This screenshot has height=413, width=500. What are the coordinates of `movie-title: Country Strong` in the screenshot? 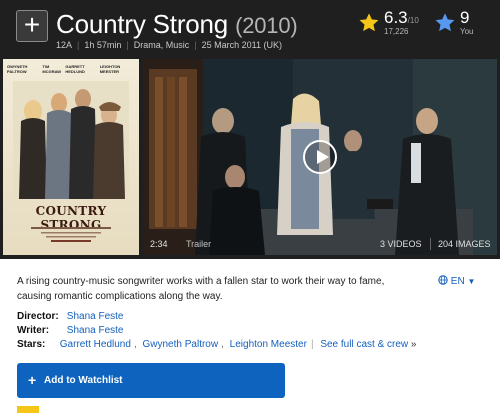 It's located at (142, 24).